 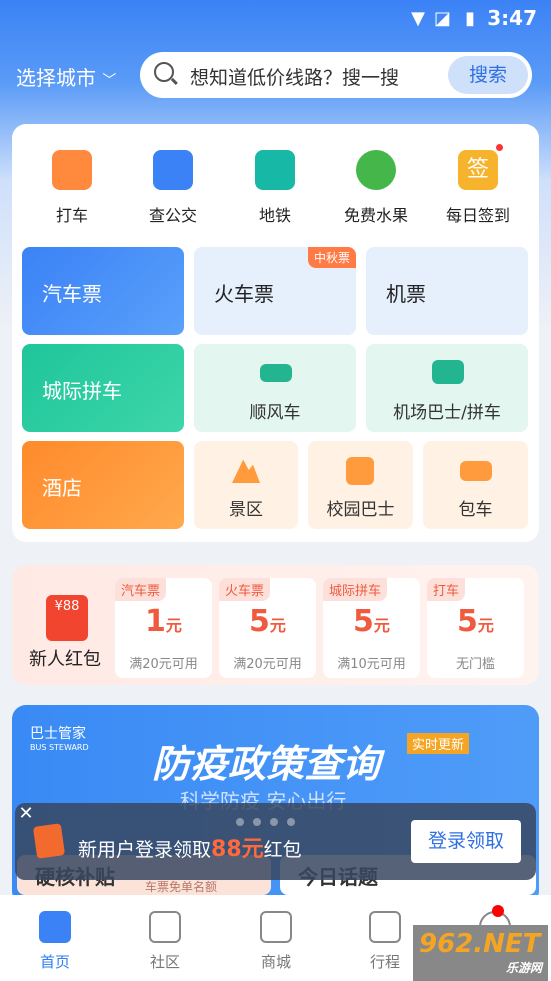 I want to click on coupon-tag: 汽车票, so click(x=141, y=589).